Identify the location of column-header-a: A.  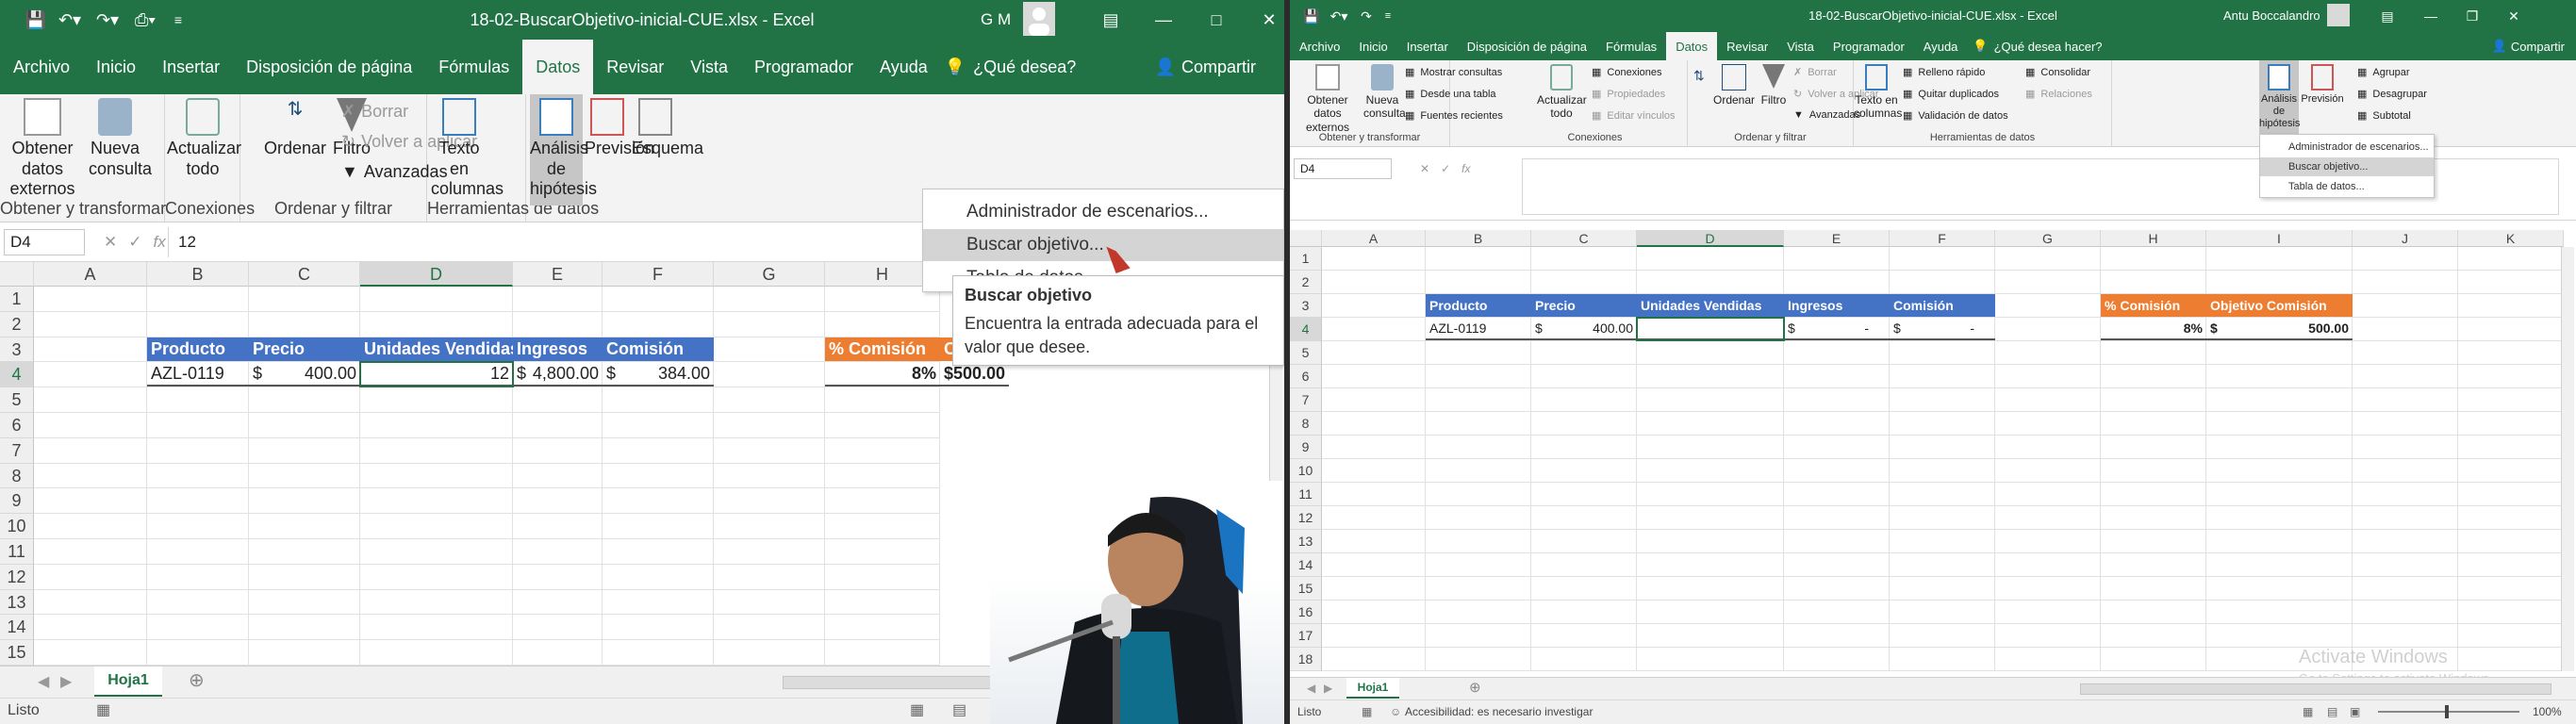
(90, 274).